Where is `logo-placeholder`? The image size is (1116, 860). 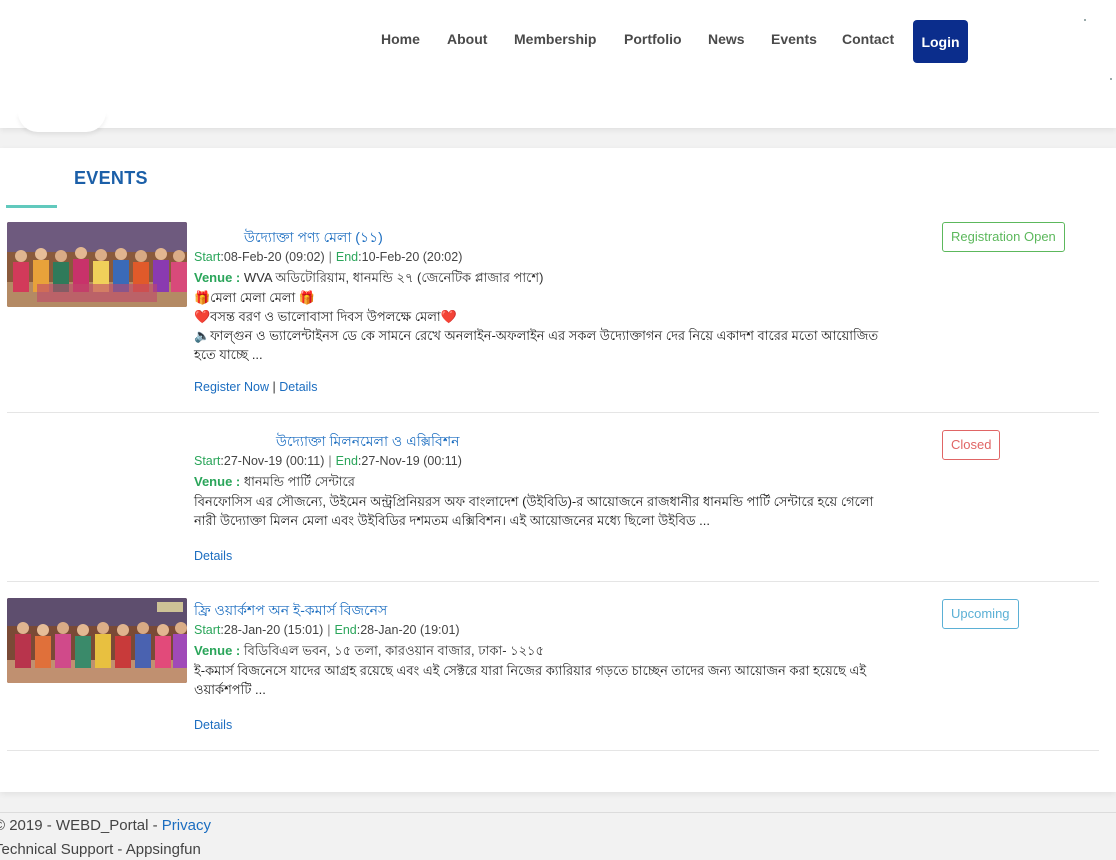
logo-placeholder is located at coordinates (62, 122).